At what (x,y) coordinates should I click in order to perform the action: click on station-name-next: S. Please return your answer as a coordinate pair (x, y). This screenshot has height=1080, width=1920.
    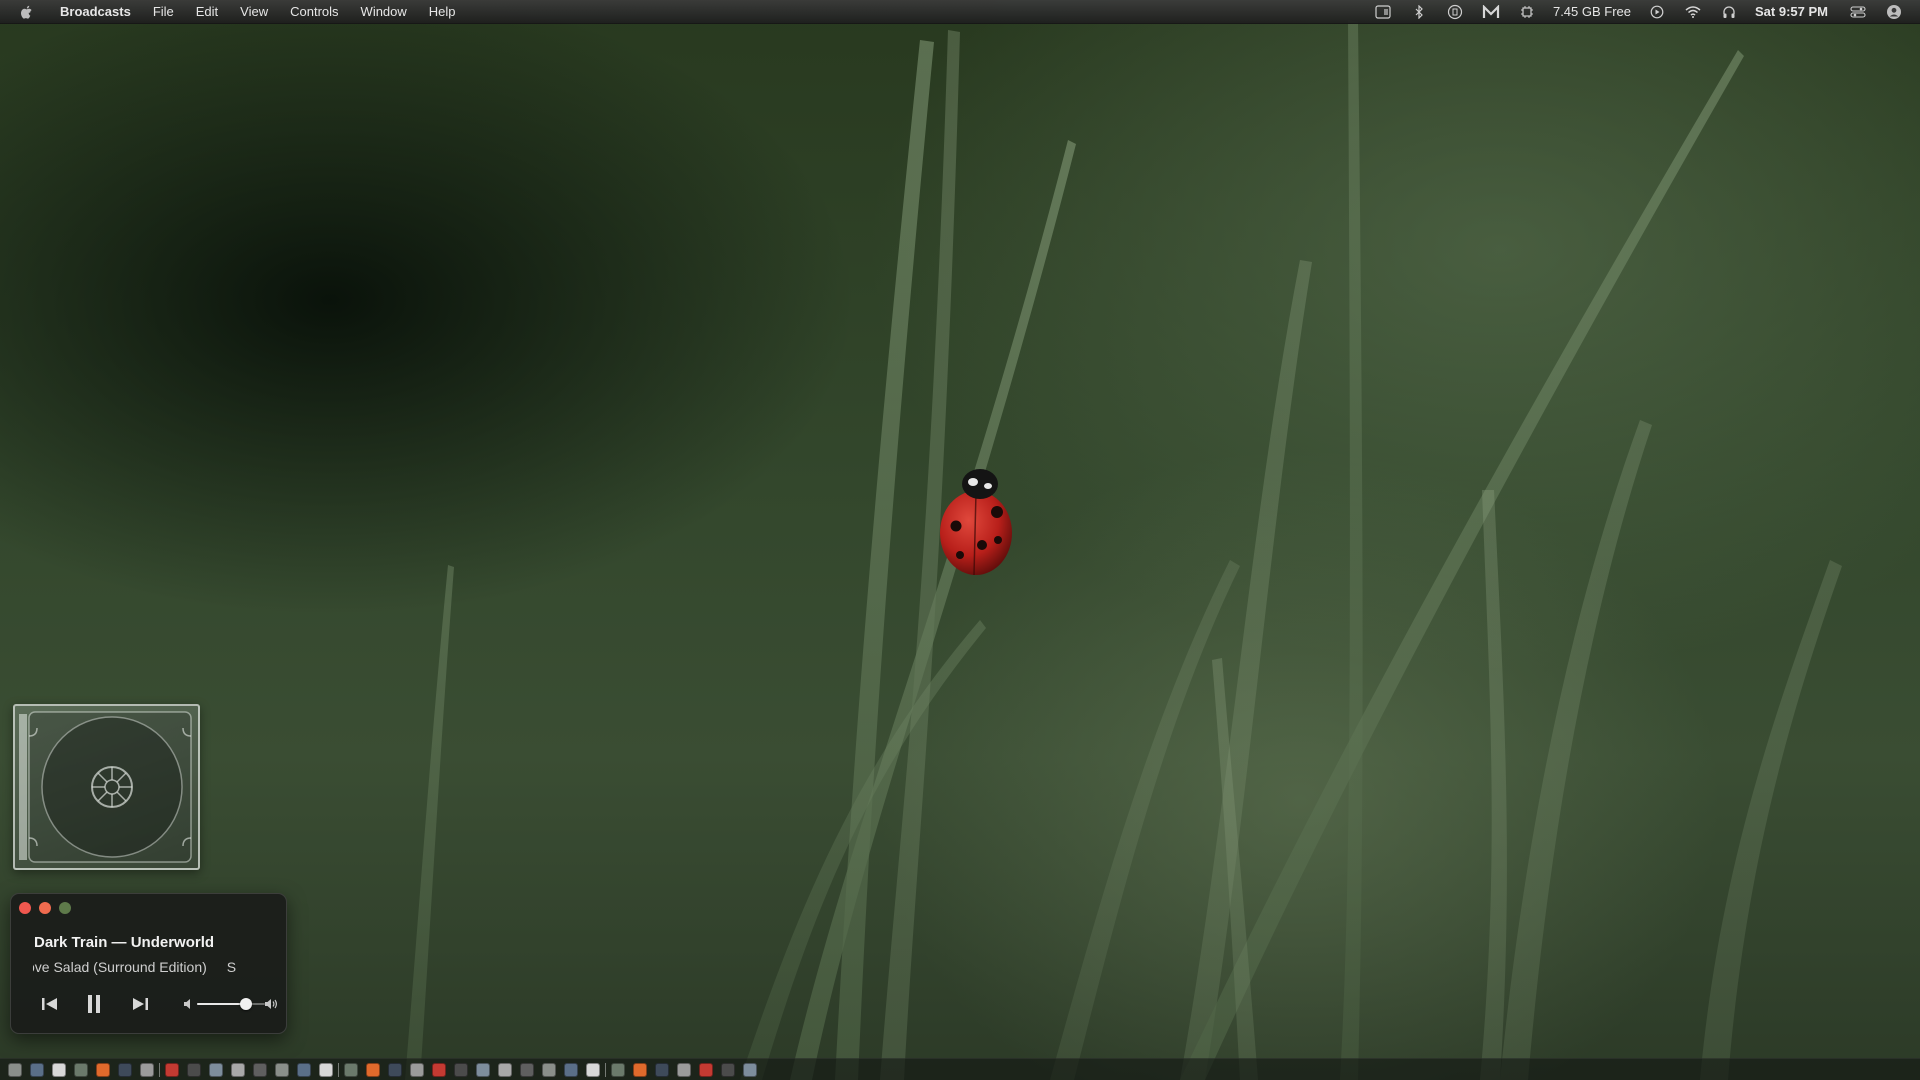
    Looking at the image, I should click on (231, 967).